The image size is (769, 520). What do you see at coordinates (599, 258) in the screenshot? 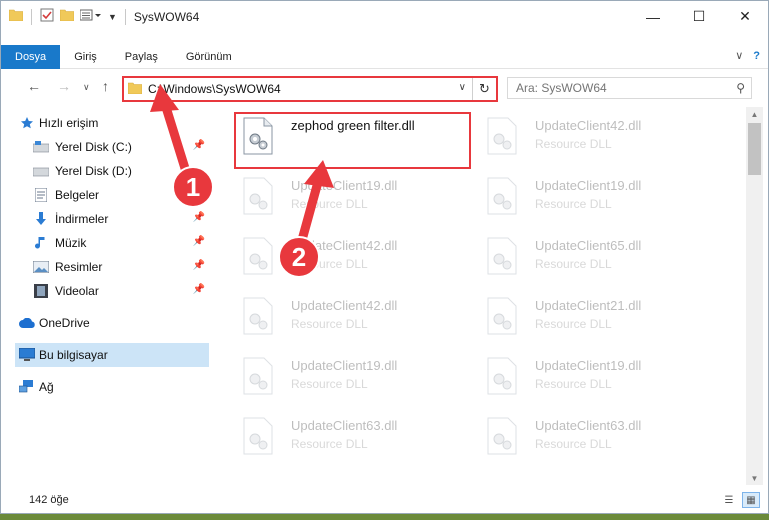
I see `file-item: UpdateClient65.dll Resource DLL` at bounding box center [599, 258].